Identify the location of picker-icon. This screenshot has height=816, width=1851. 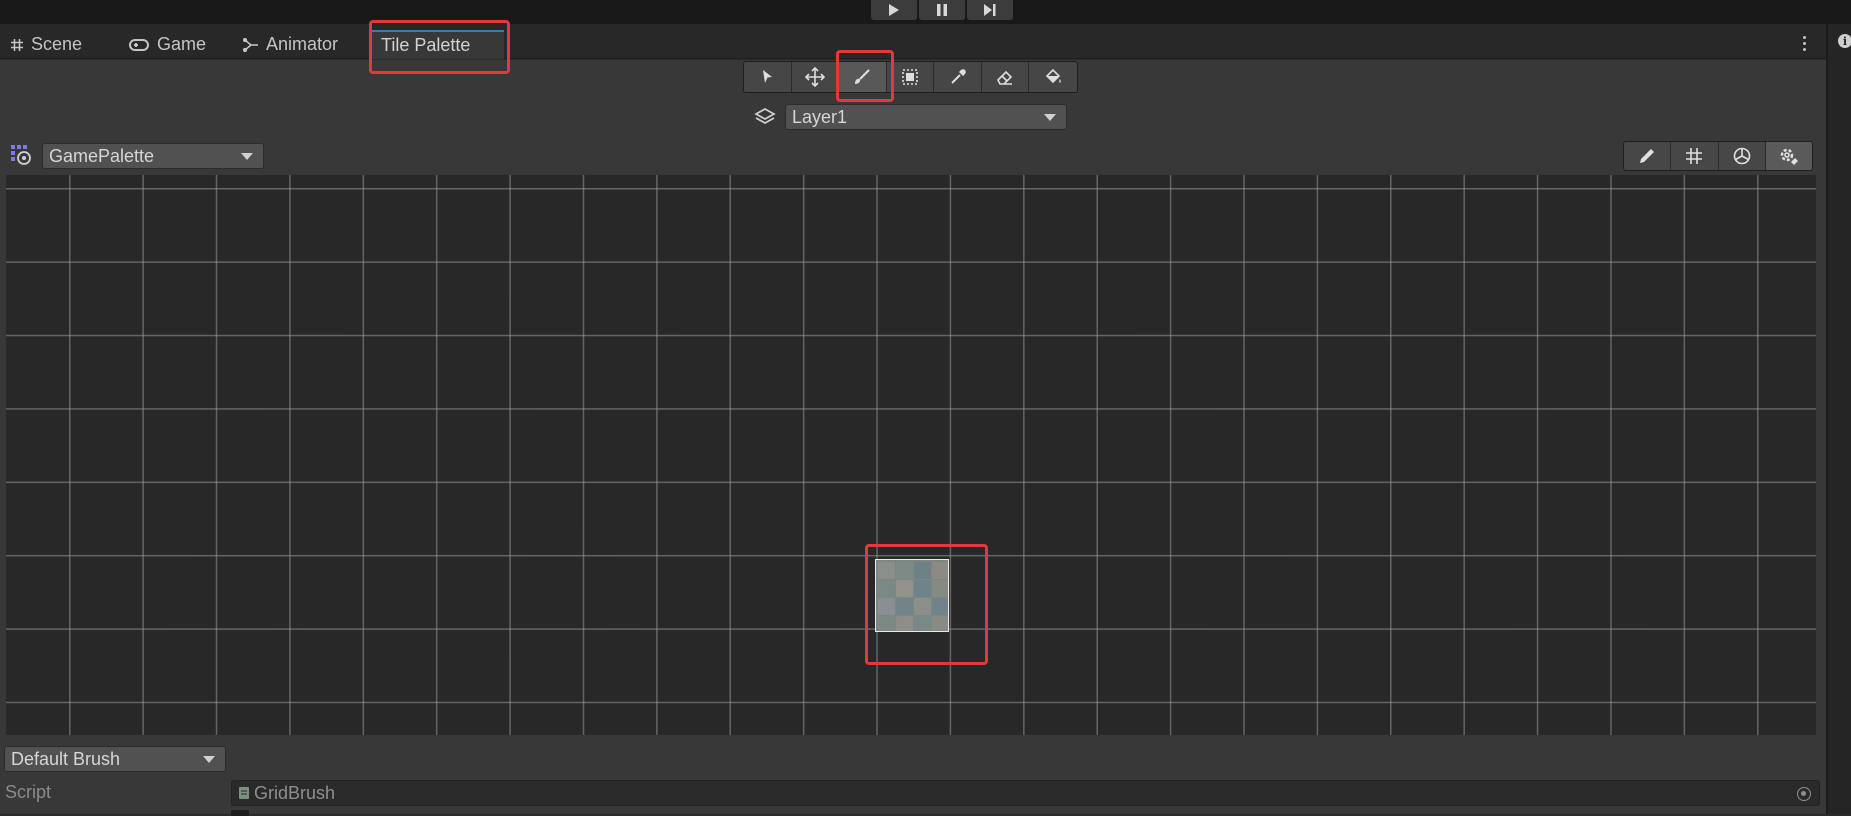
(958, 76).